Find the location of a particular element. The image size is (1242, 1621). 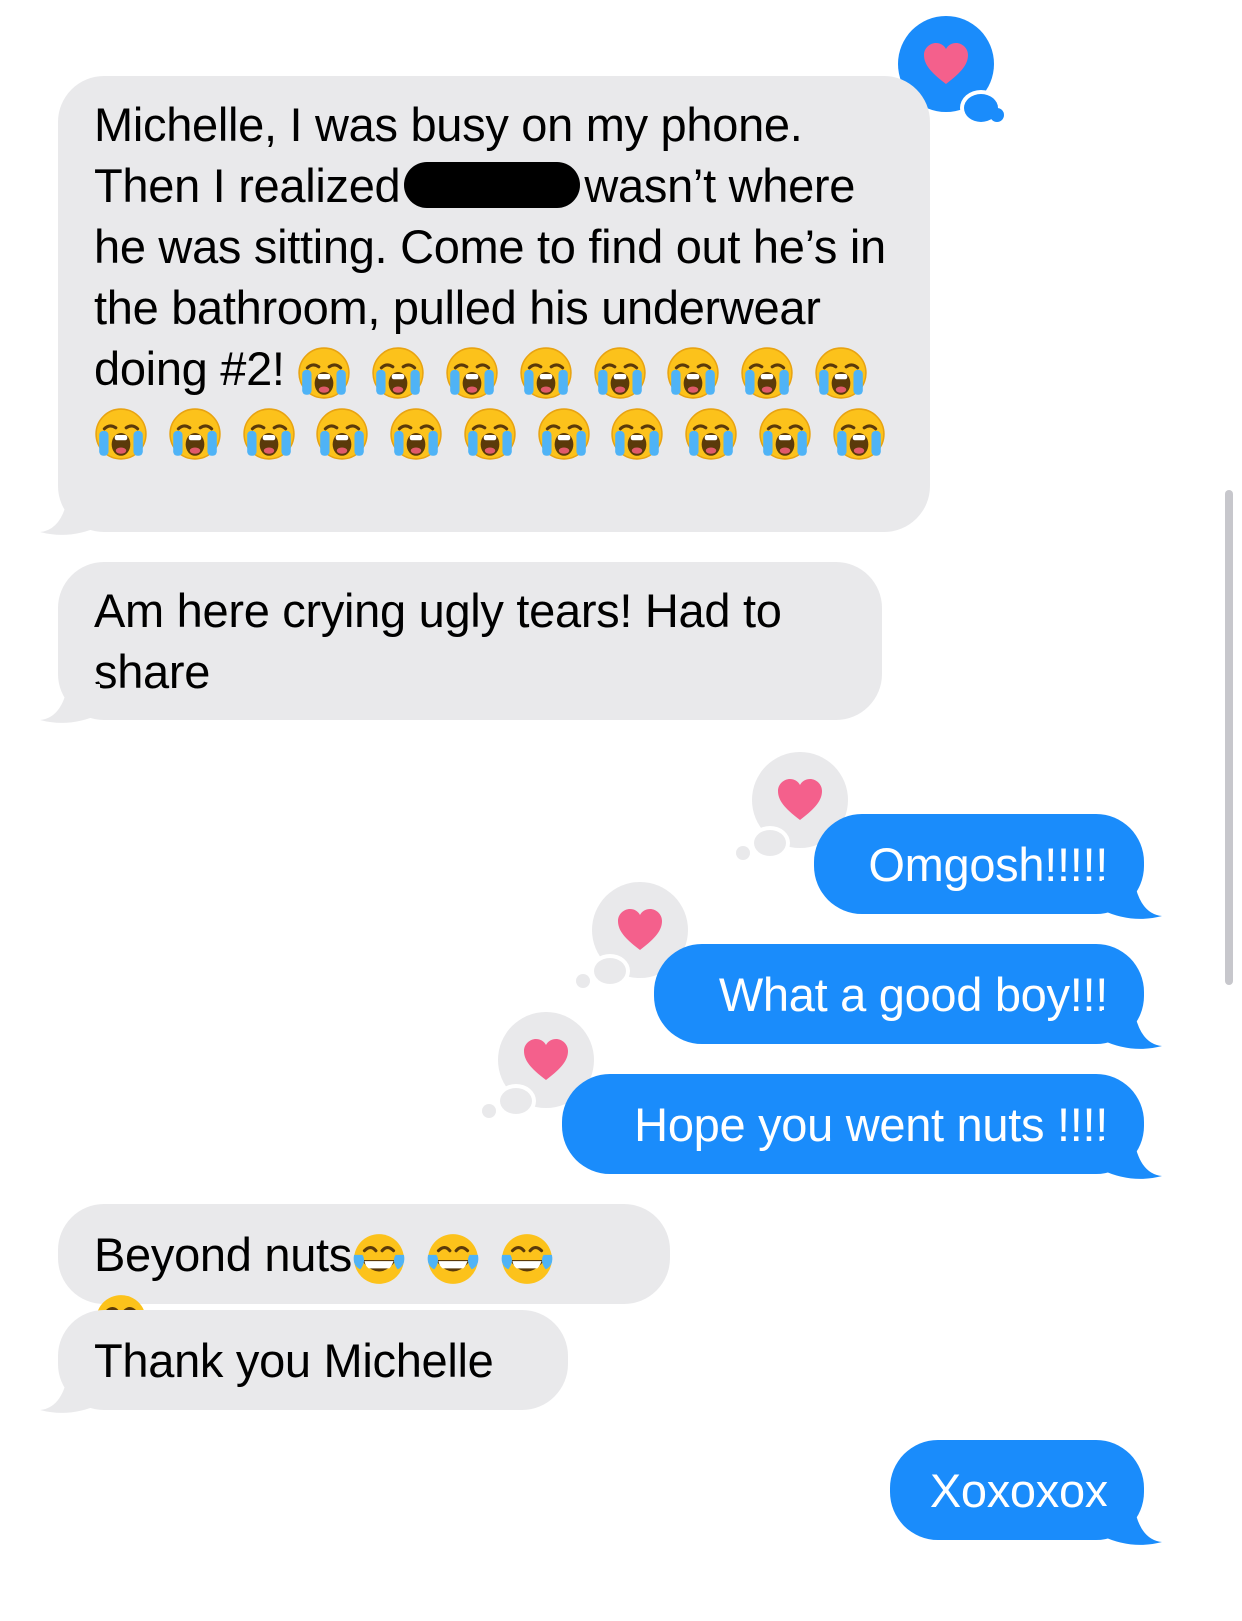

message-sent-3: Hope you went nuts !!!! is located at coordinates (853, 1124).